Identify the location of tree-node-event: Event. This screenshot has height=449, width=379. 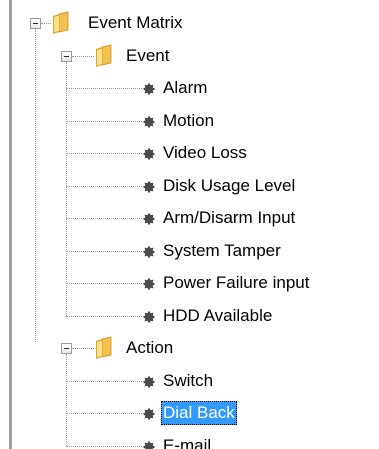
(147, 56).